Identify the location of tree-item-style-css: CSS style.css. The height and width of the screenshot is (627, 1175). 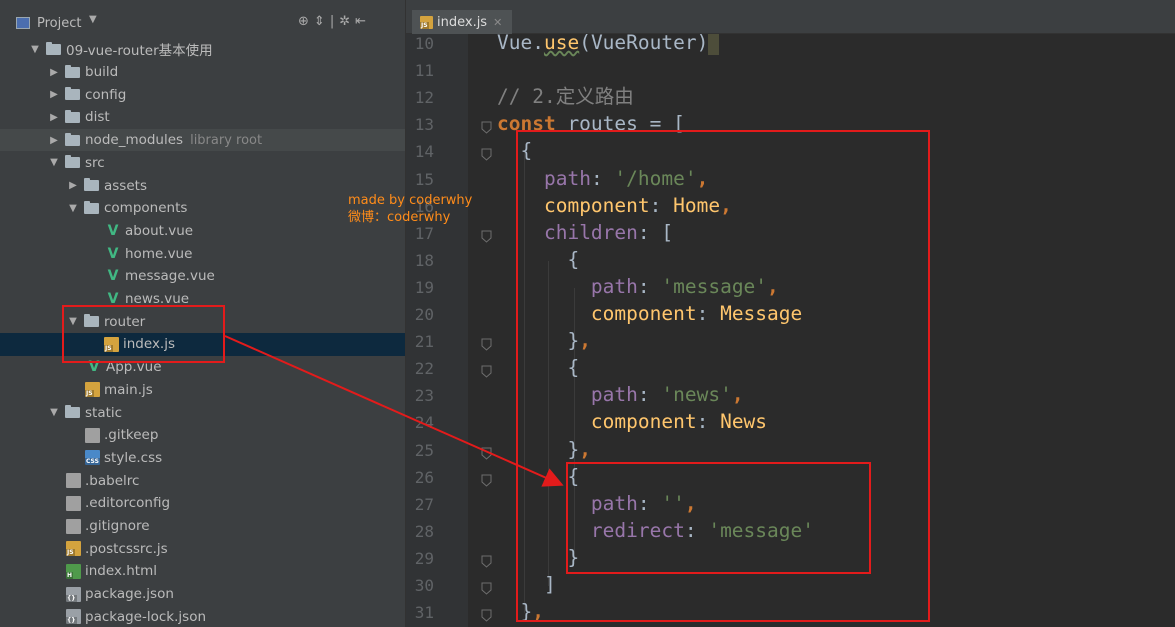
(202, 458).